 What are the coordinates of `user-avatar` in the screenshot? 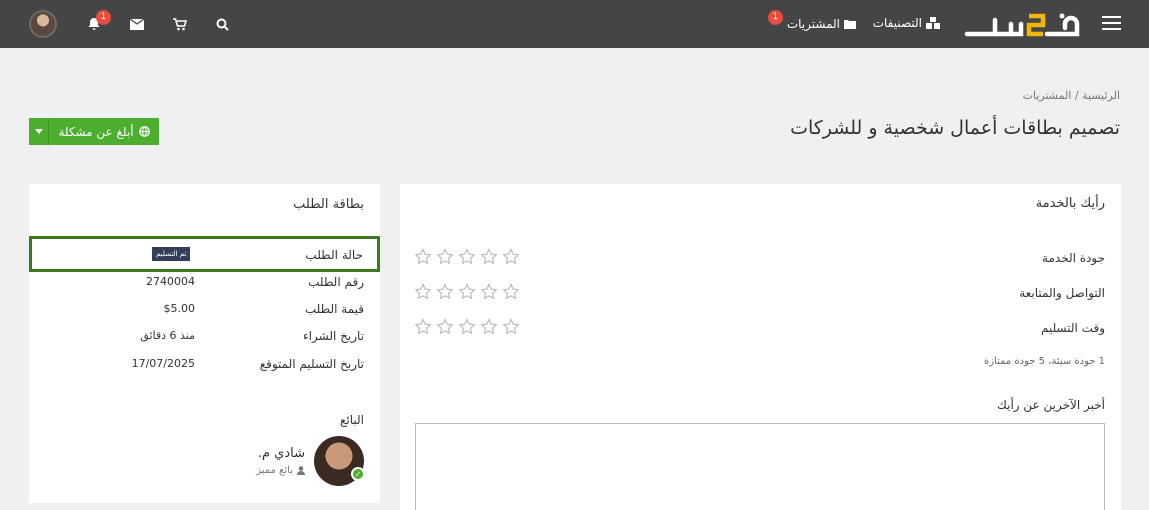 It's located at (43, 24).